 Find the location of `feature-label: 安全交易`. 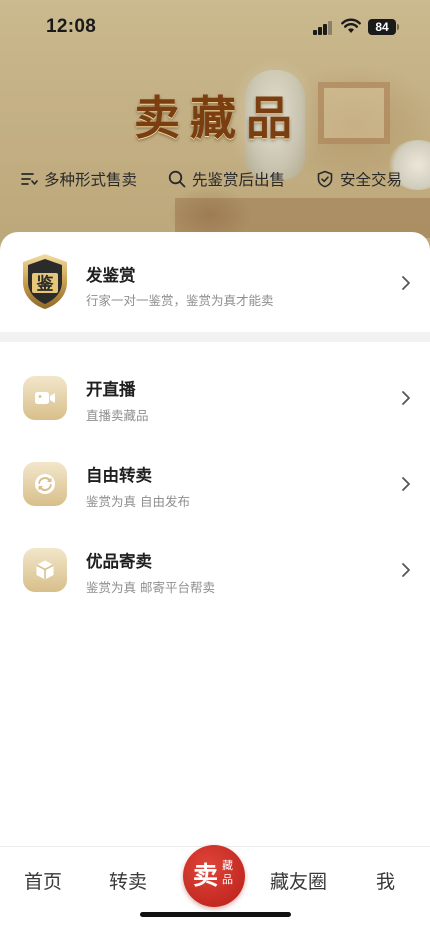

feature-label: 安全交易 is located at coordinates (371, 180).